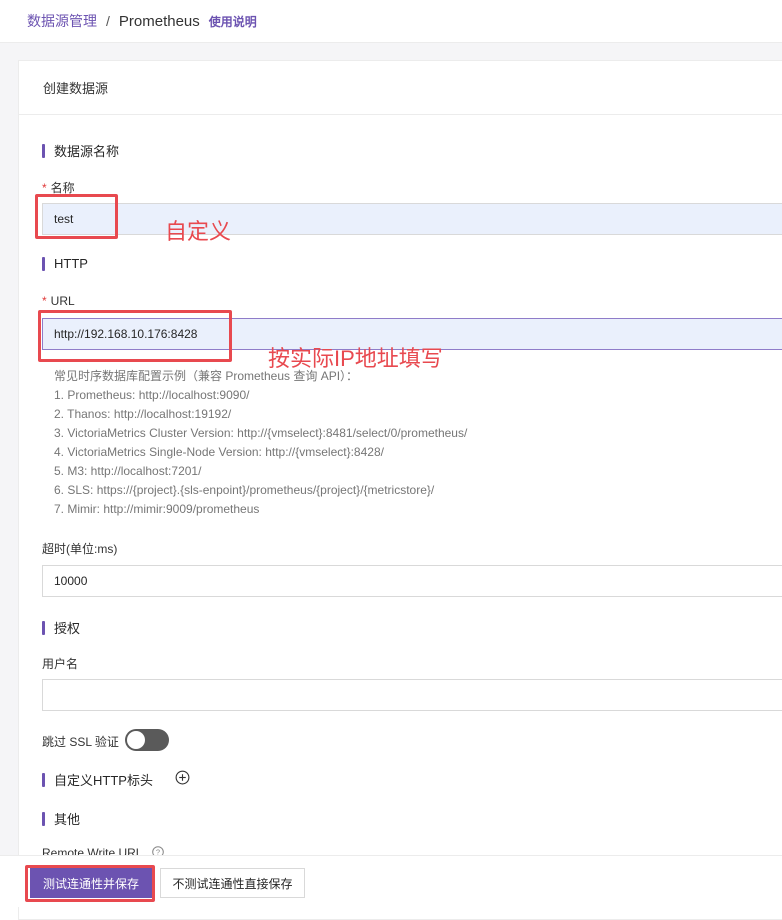 Image resolution: width=782 pixels, height=920 pixels. I want to click on card-title: 创建数据源, so click(400, 88).